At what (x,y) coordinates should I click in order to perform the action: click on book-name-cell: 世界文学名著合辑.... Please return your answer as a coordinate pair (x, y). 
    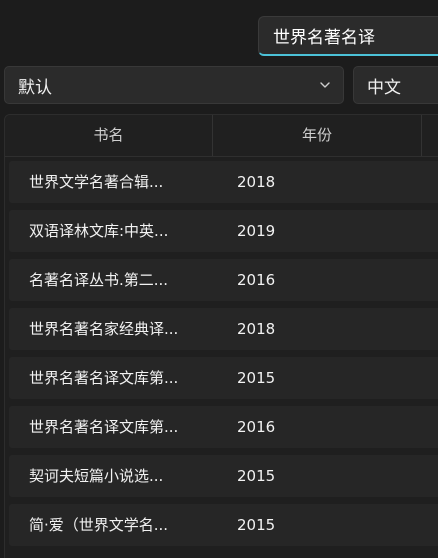
    Looking at the image, I should click on (96, 182).